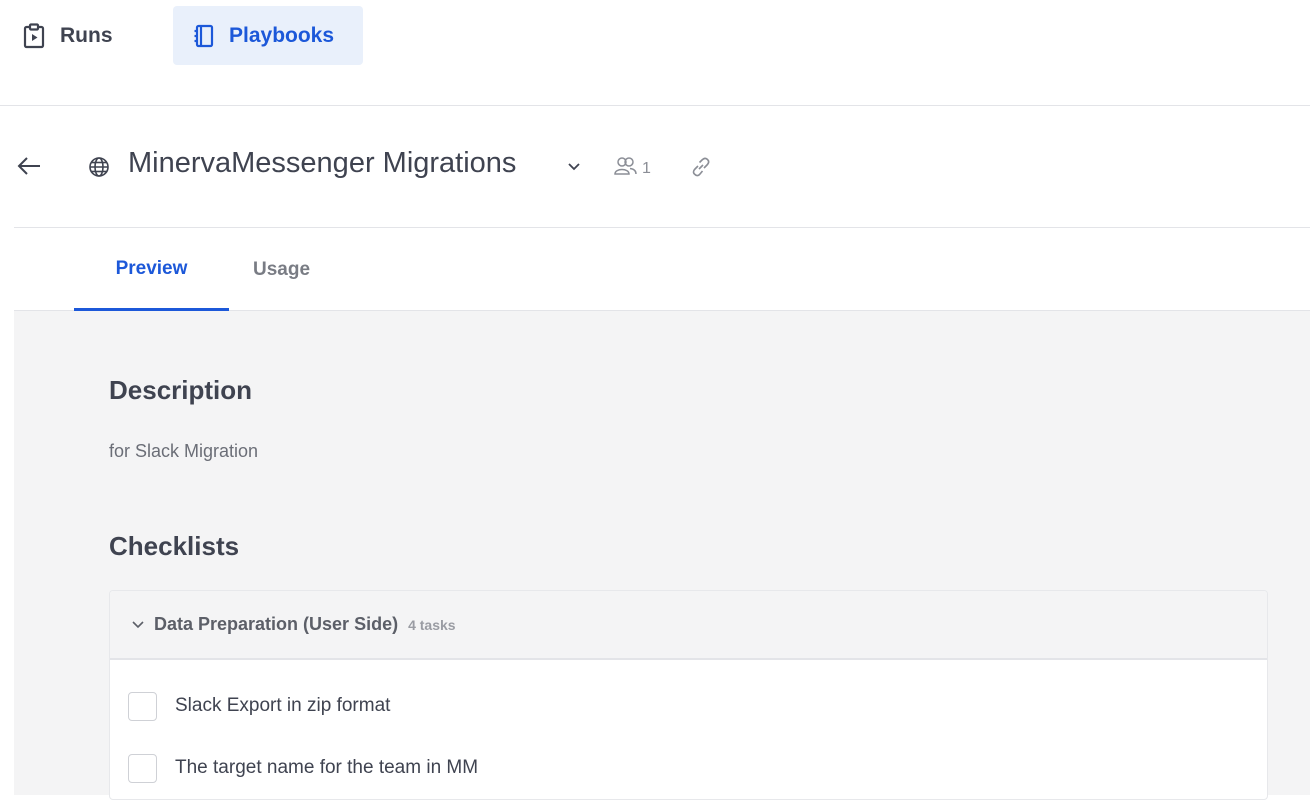  I want to click on globe-icon, so click(99, 169).